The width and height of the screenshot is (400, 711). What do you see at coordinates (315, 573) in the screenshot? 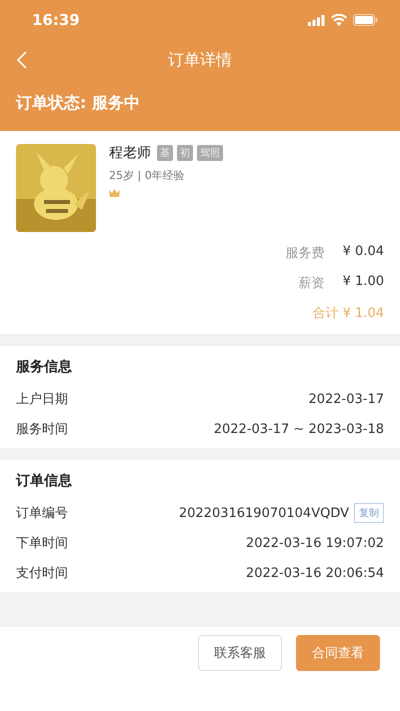
I see `row-value: 2022-03-16 20:06:54` at bounding box center [315, 573].